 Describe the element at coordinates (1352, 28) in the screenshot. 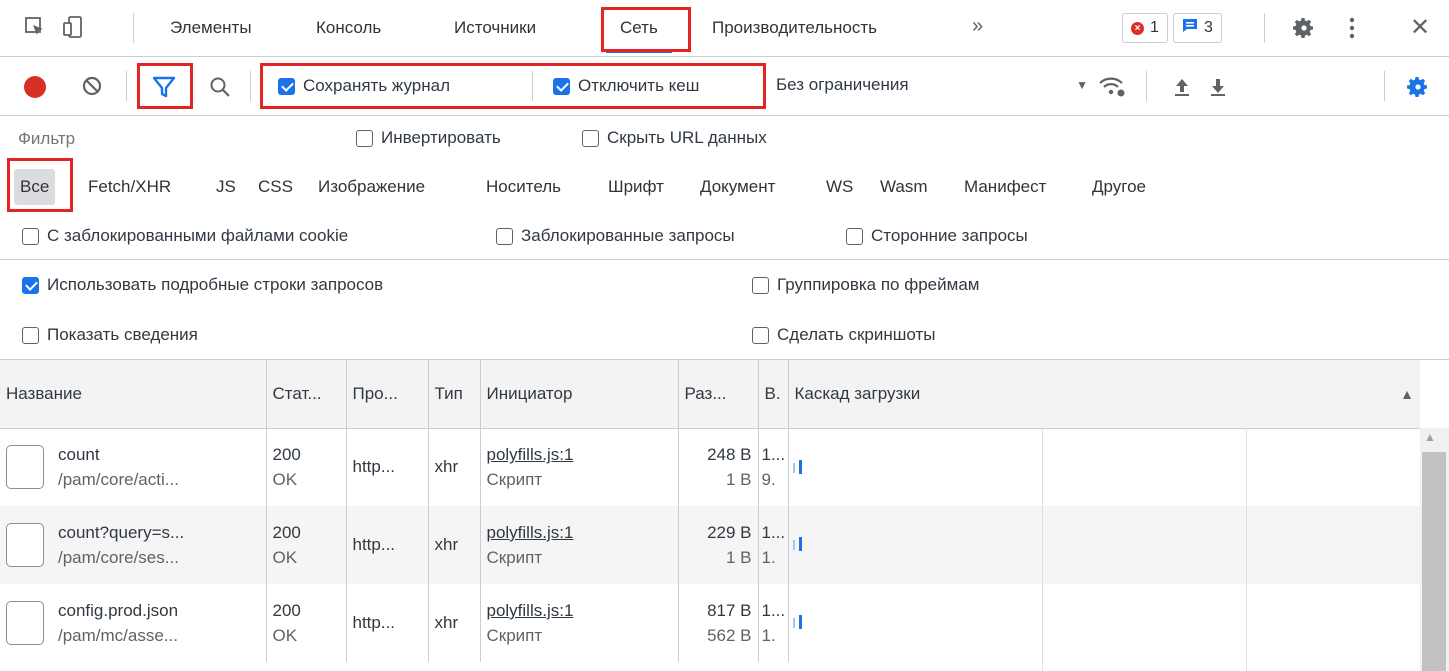

I see `kebab-menu-icon` at that location.